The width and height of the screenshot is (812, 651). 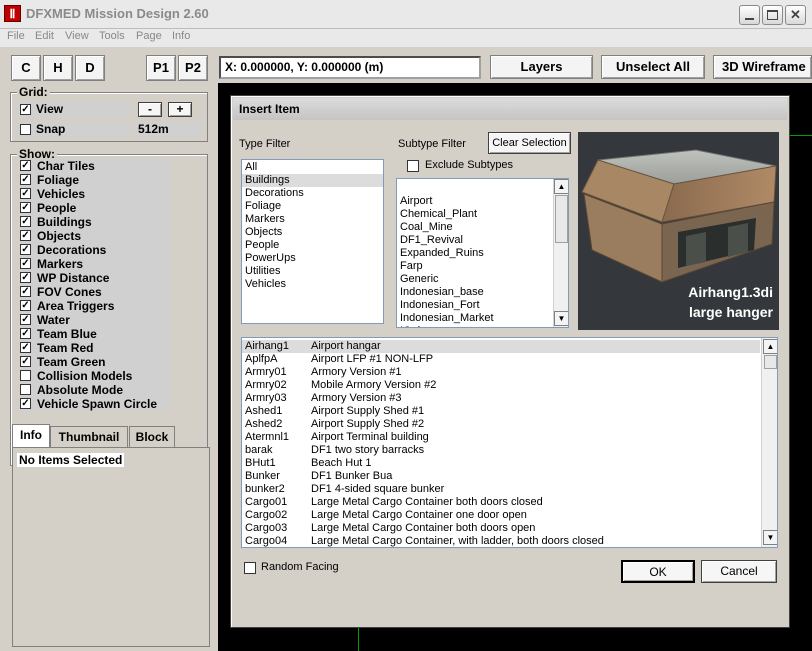 What do you see at coordinates (474, 266) in the screenshot?
I see `subtype-filter-item: Farp` at bounding box center [474, 266].